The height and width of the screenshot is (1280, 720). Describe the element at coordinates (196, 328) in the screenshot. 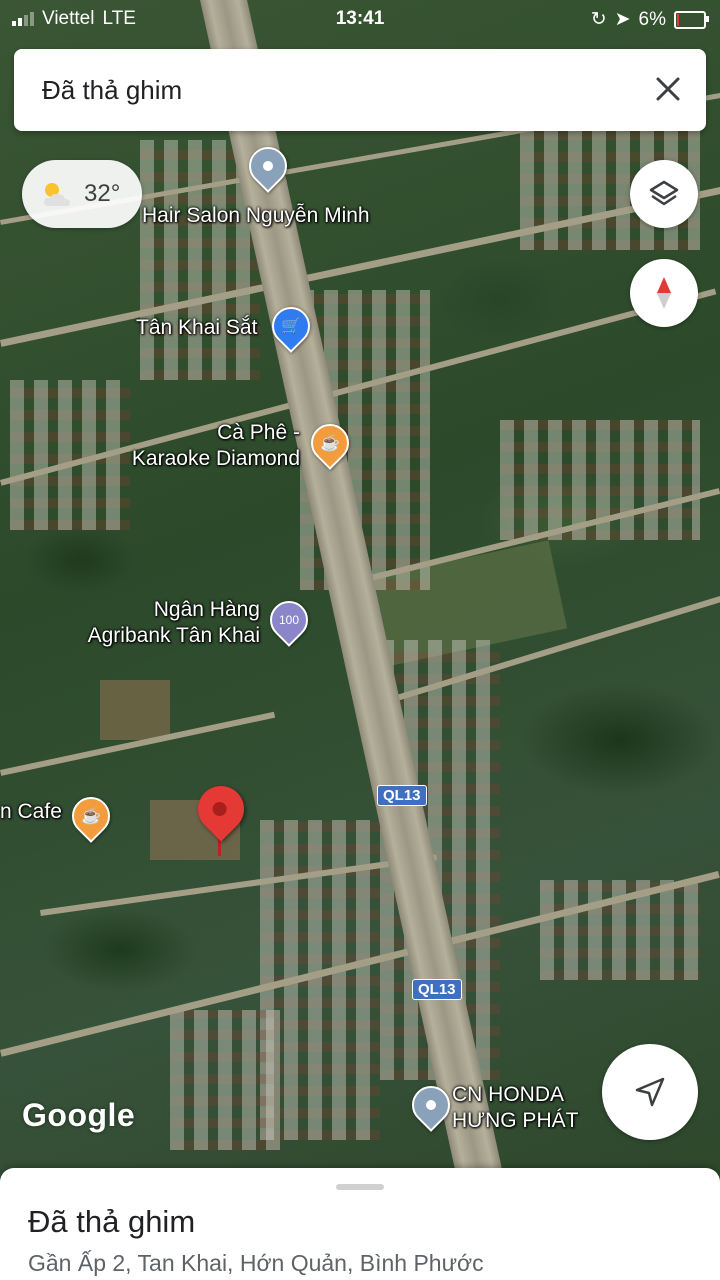

I see `place-label: Tân Khai Sắt` at that location.